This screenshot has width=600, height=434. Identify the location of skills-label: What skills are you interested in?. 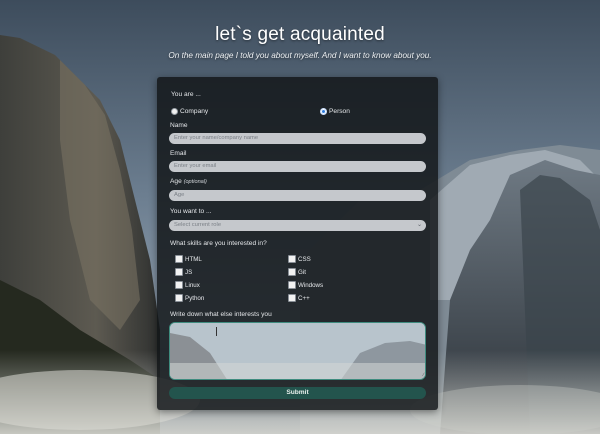
(218, 243).